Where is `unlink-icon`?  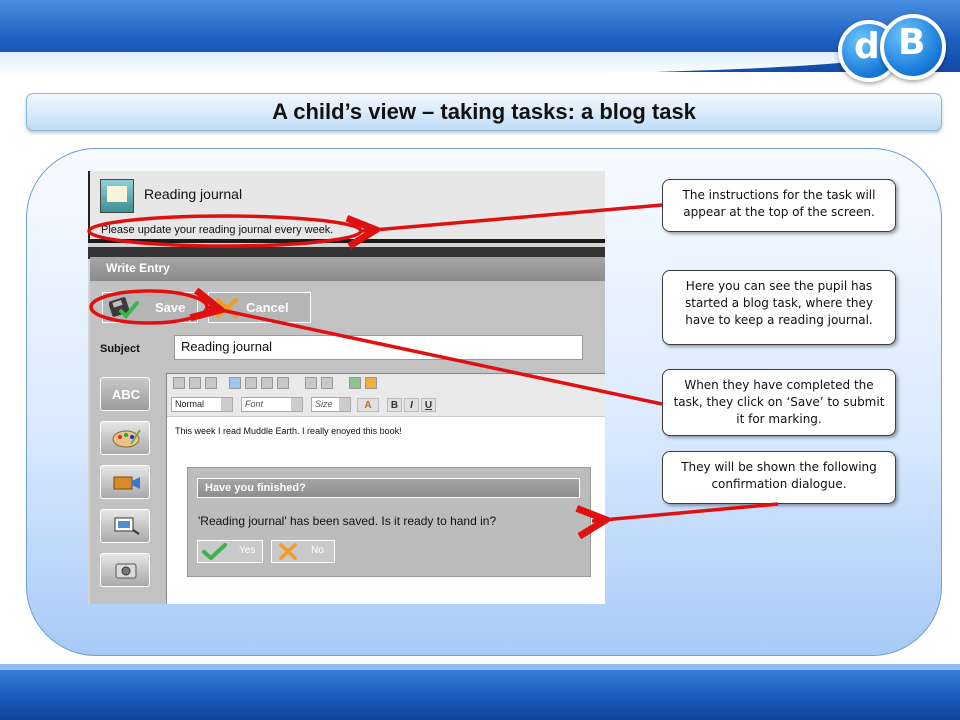 unlink-icon is located at coordinates (327, 383).